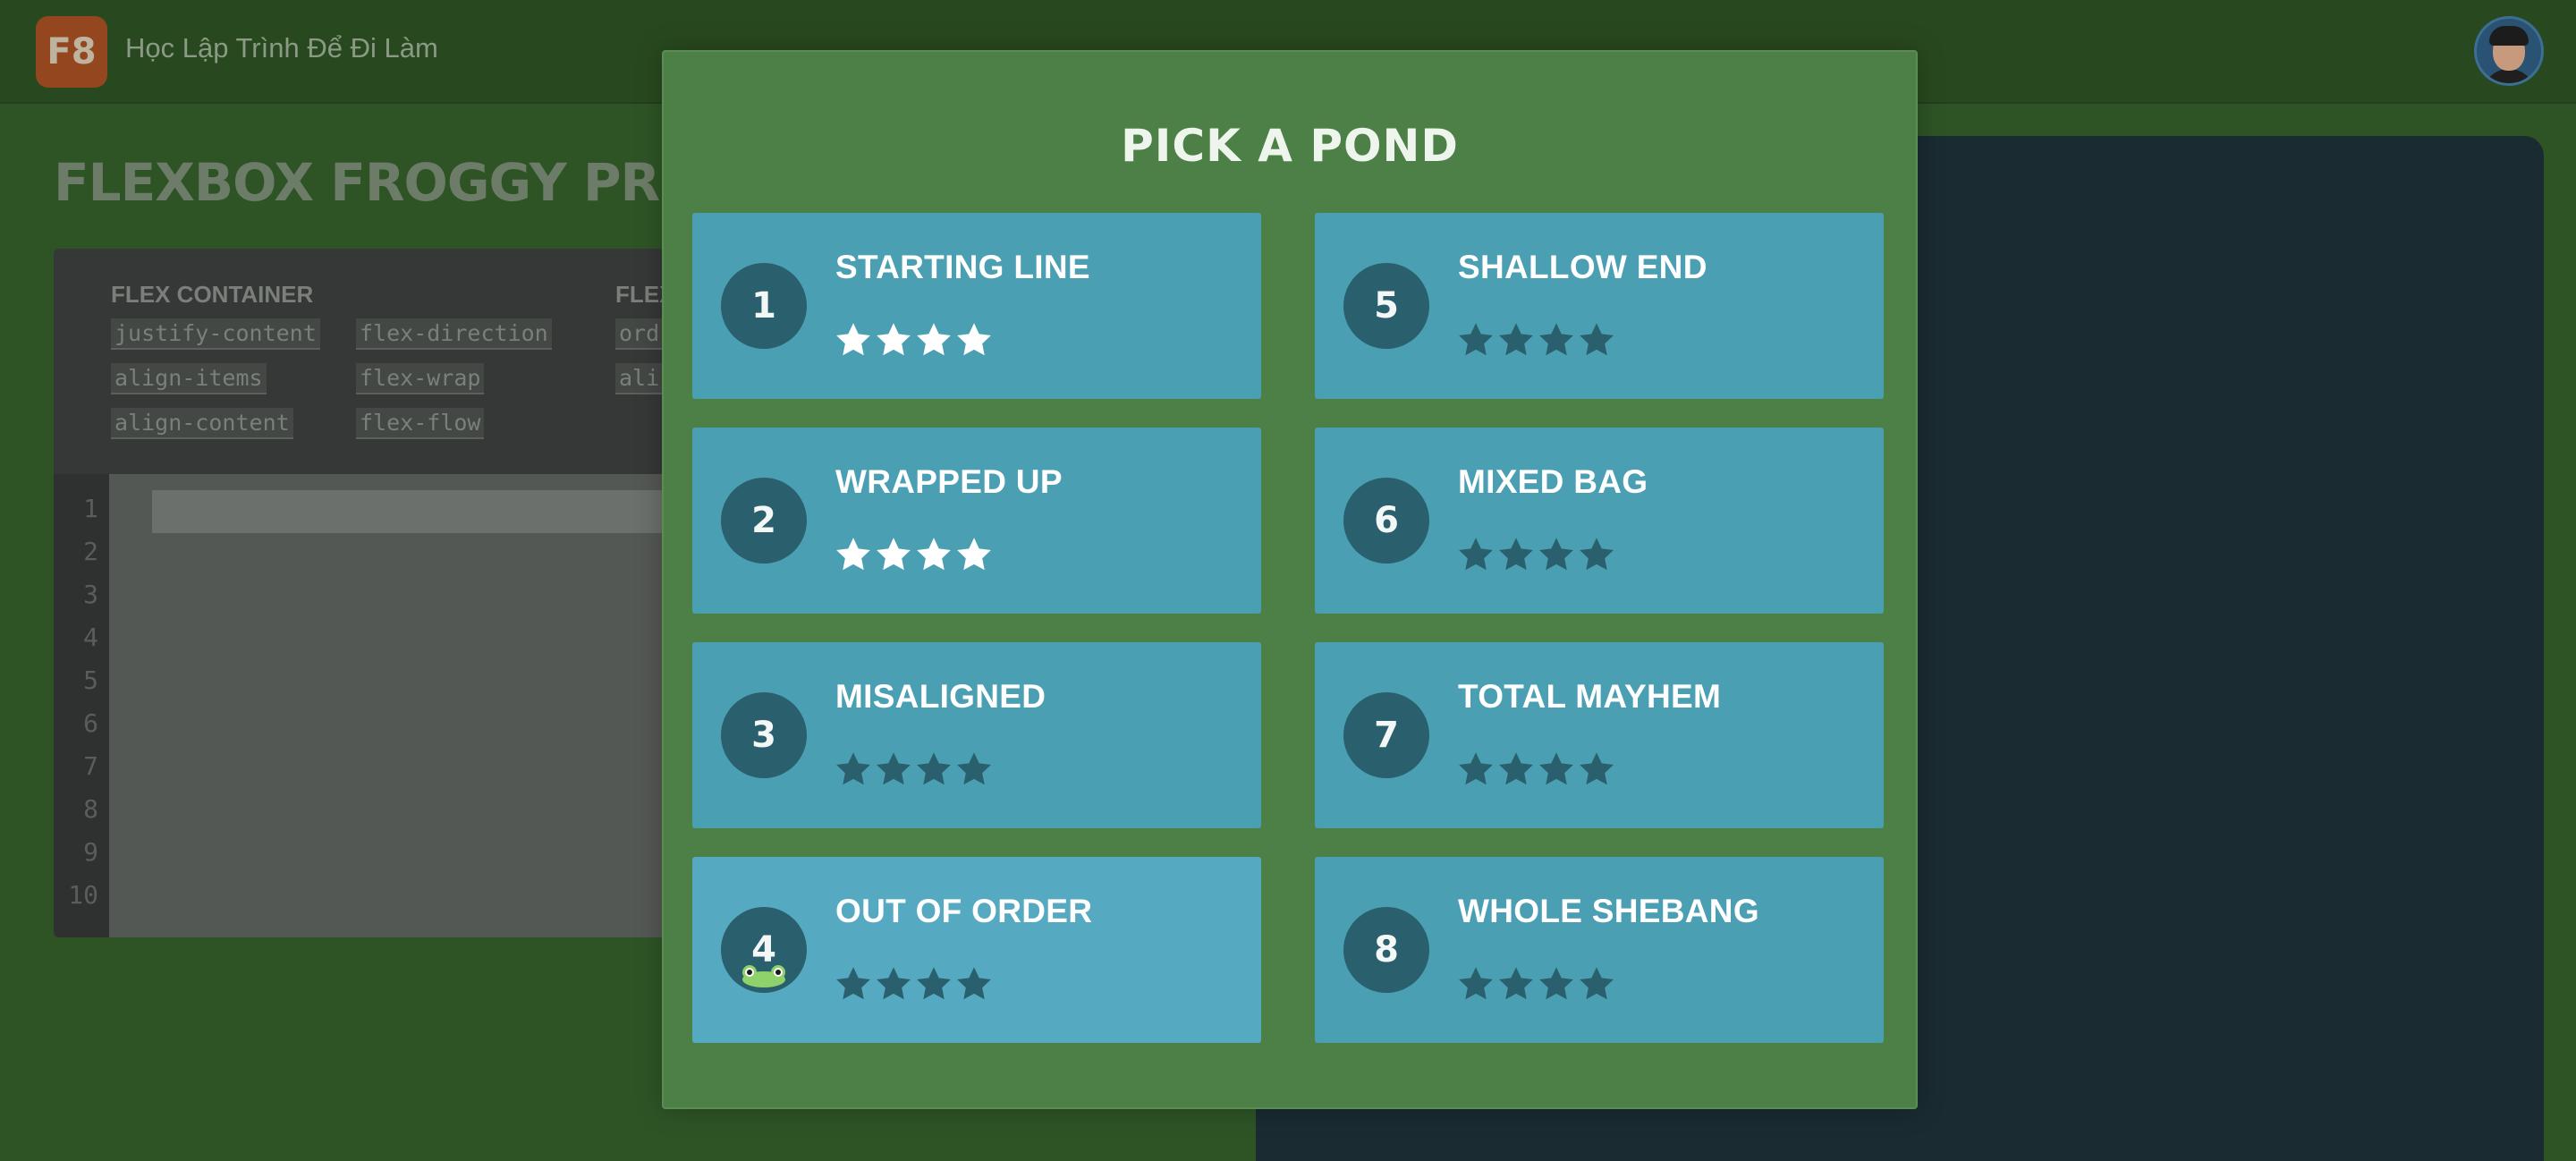  Describe the element at coordinates (81, 705) in the screenshot. I see `line-gutter: 1 2 3 4 5 6 7 8 9 10` at that location.